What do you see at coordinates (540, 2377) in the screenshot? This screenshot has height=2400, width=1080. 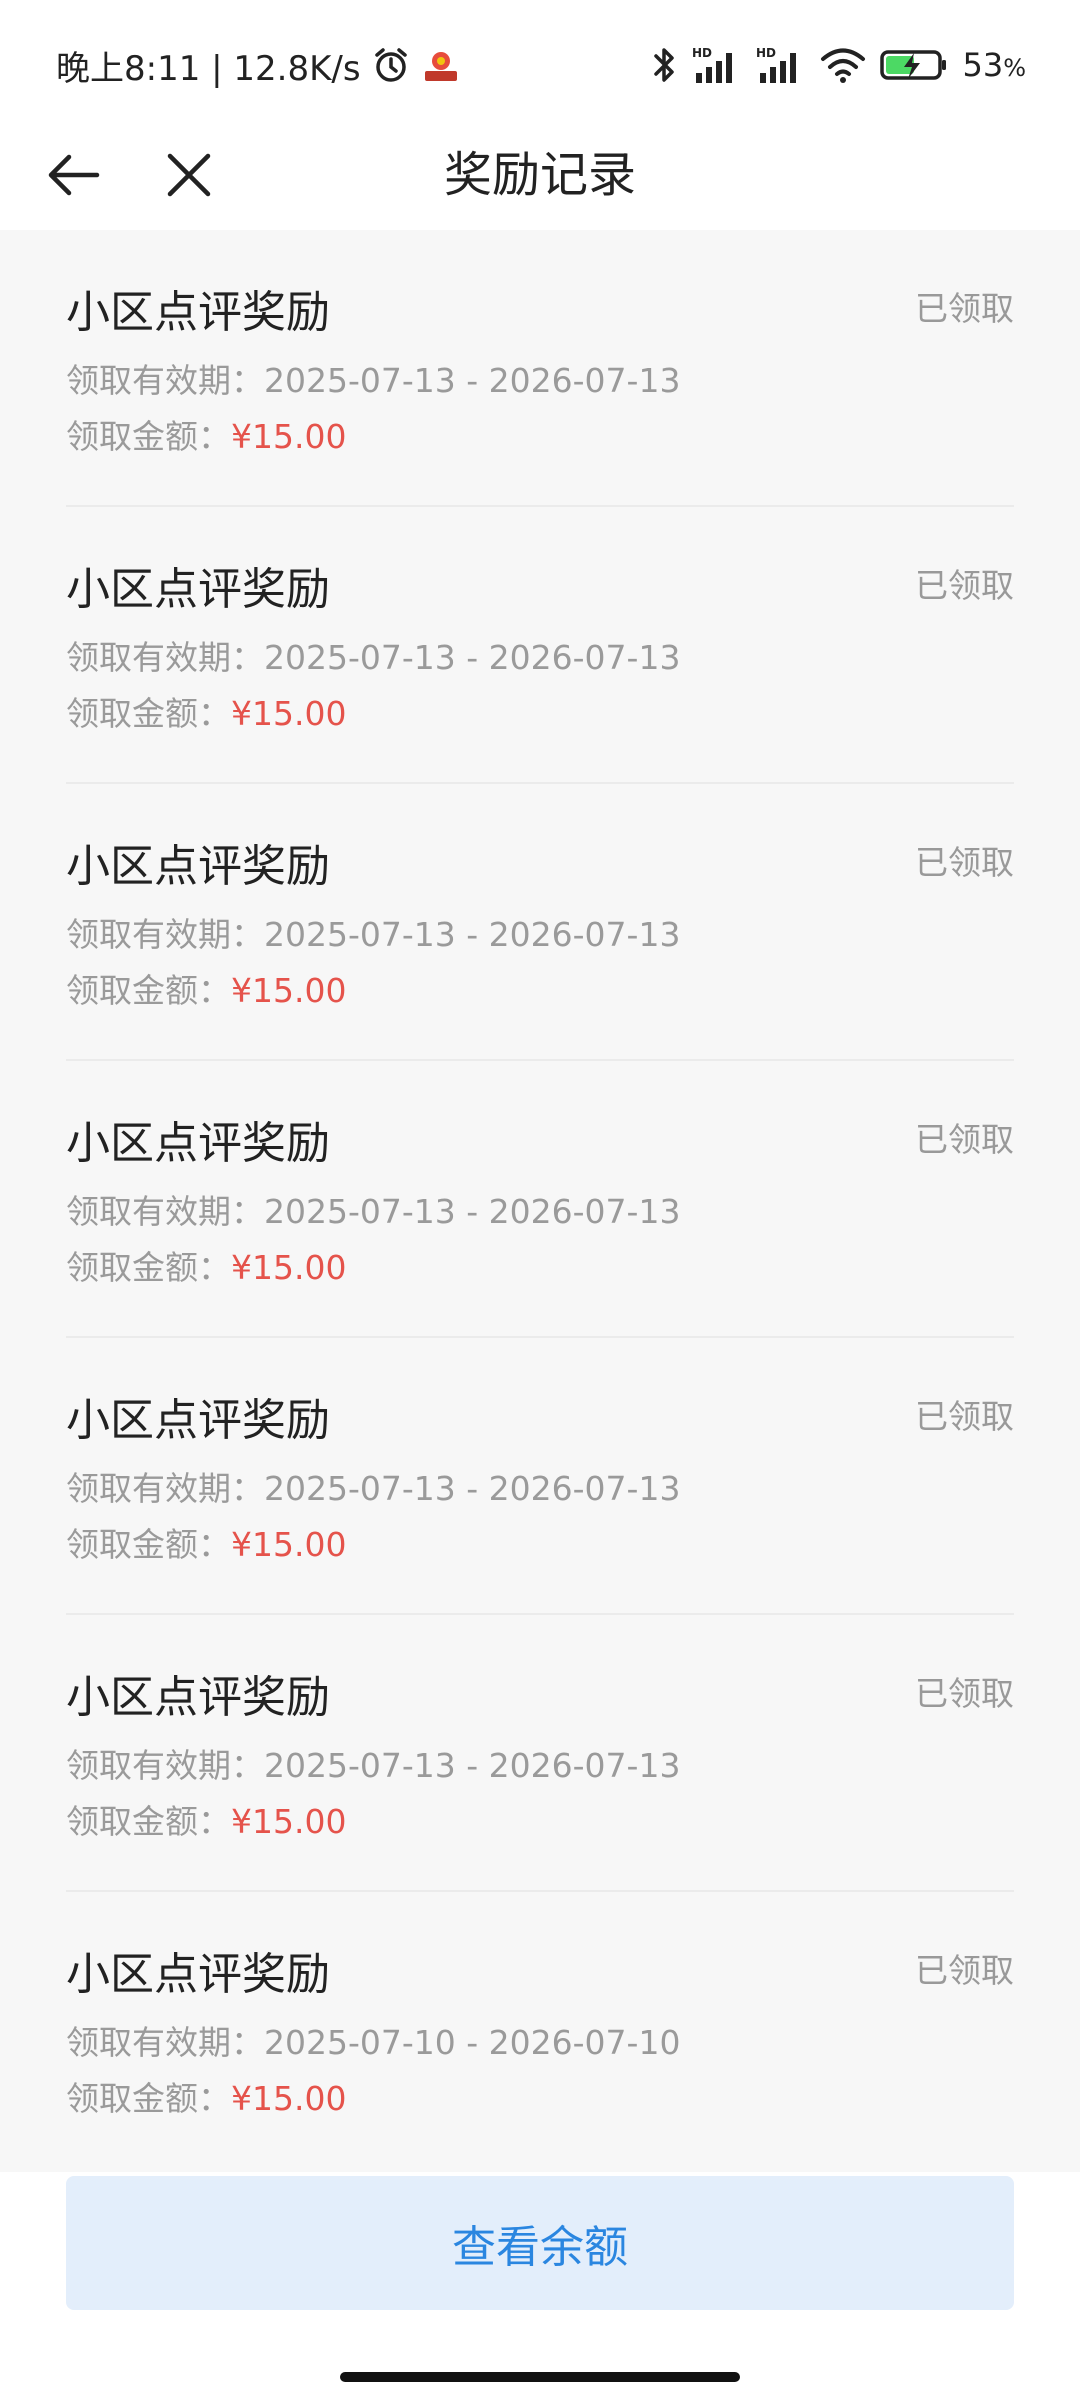 I see `home-indicator` at bounding box center [540, 2377].